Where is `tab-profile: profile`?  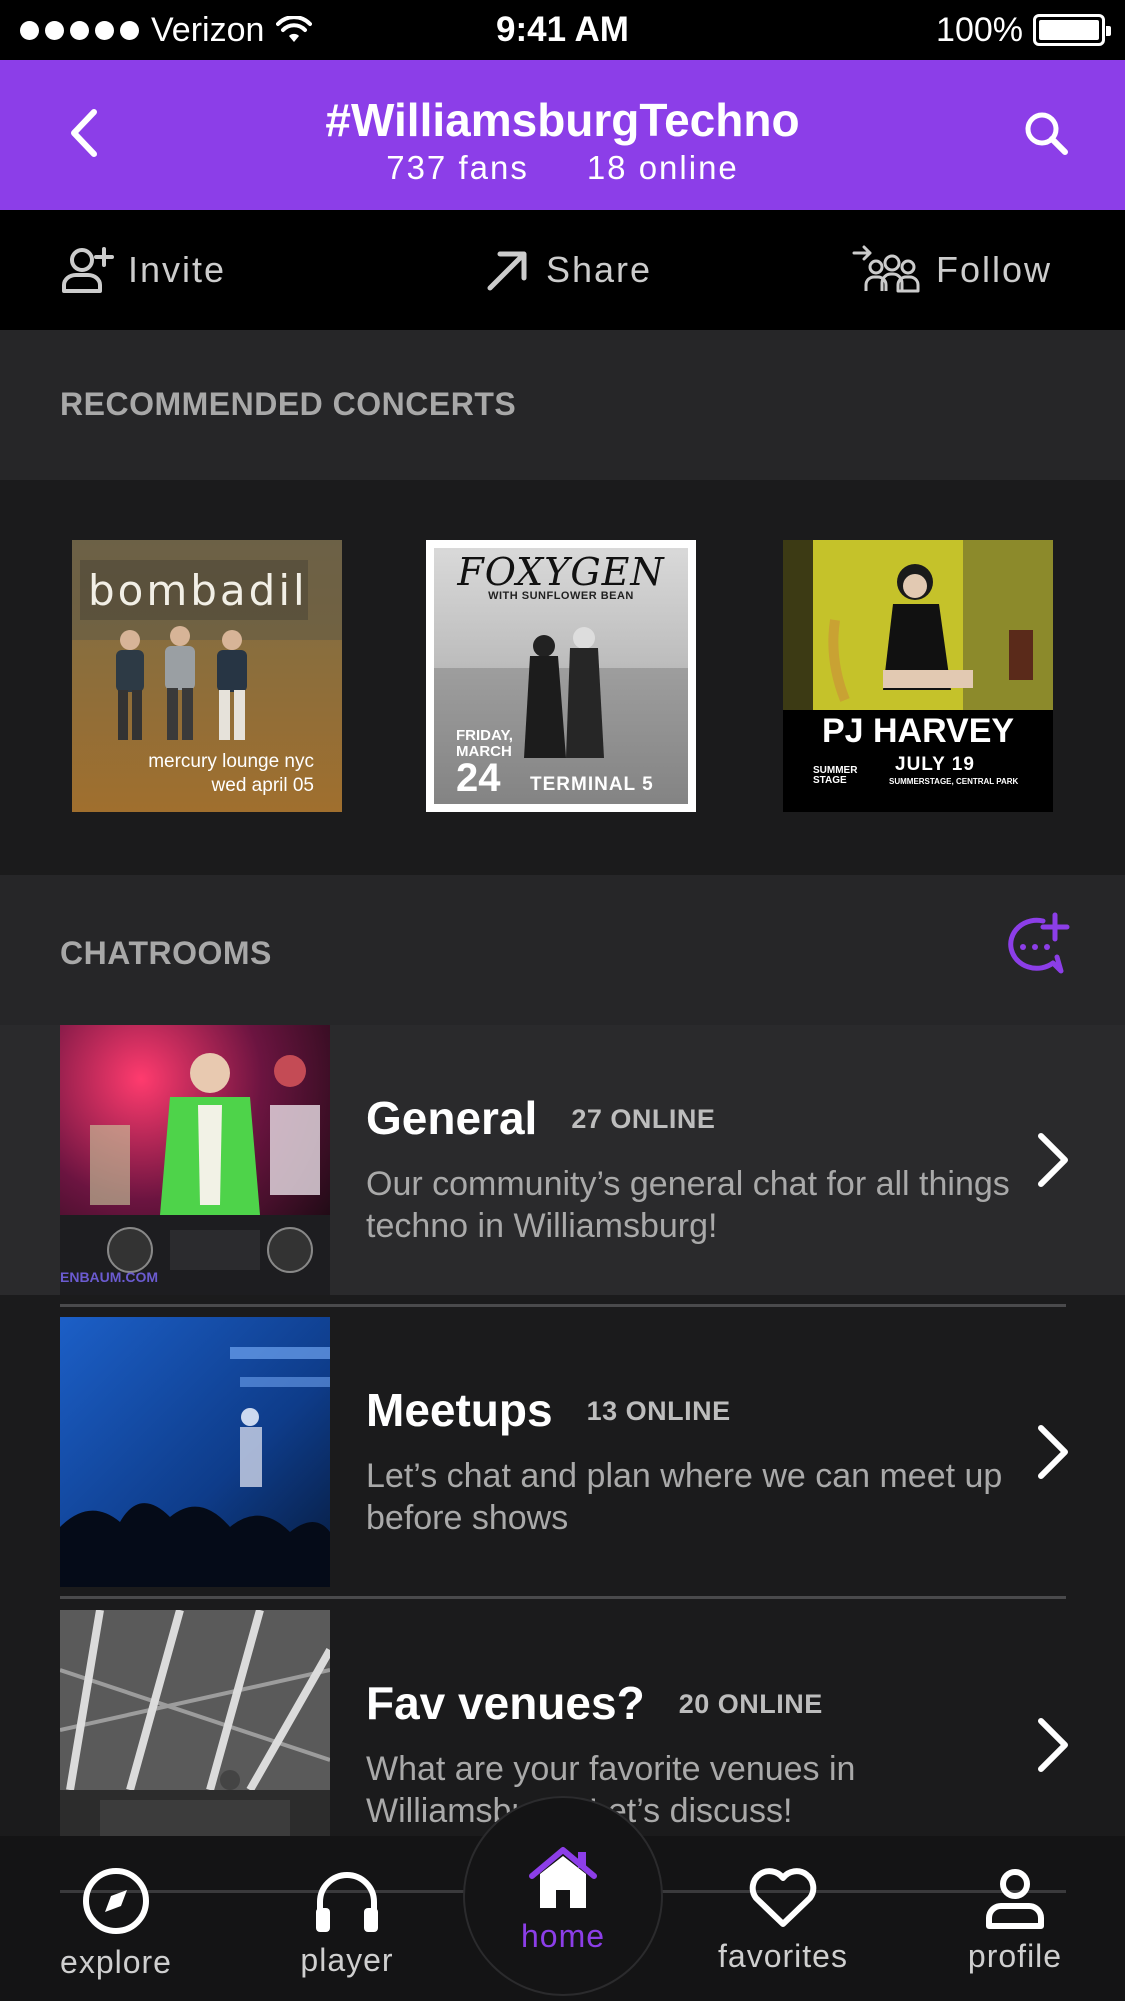 tab-profile: profile is located at coordinates (1015, 1920).